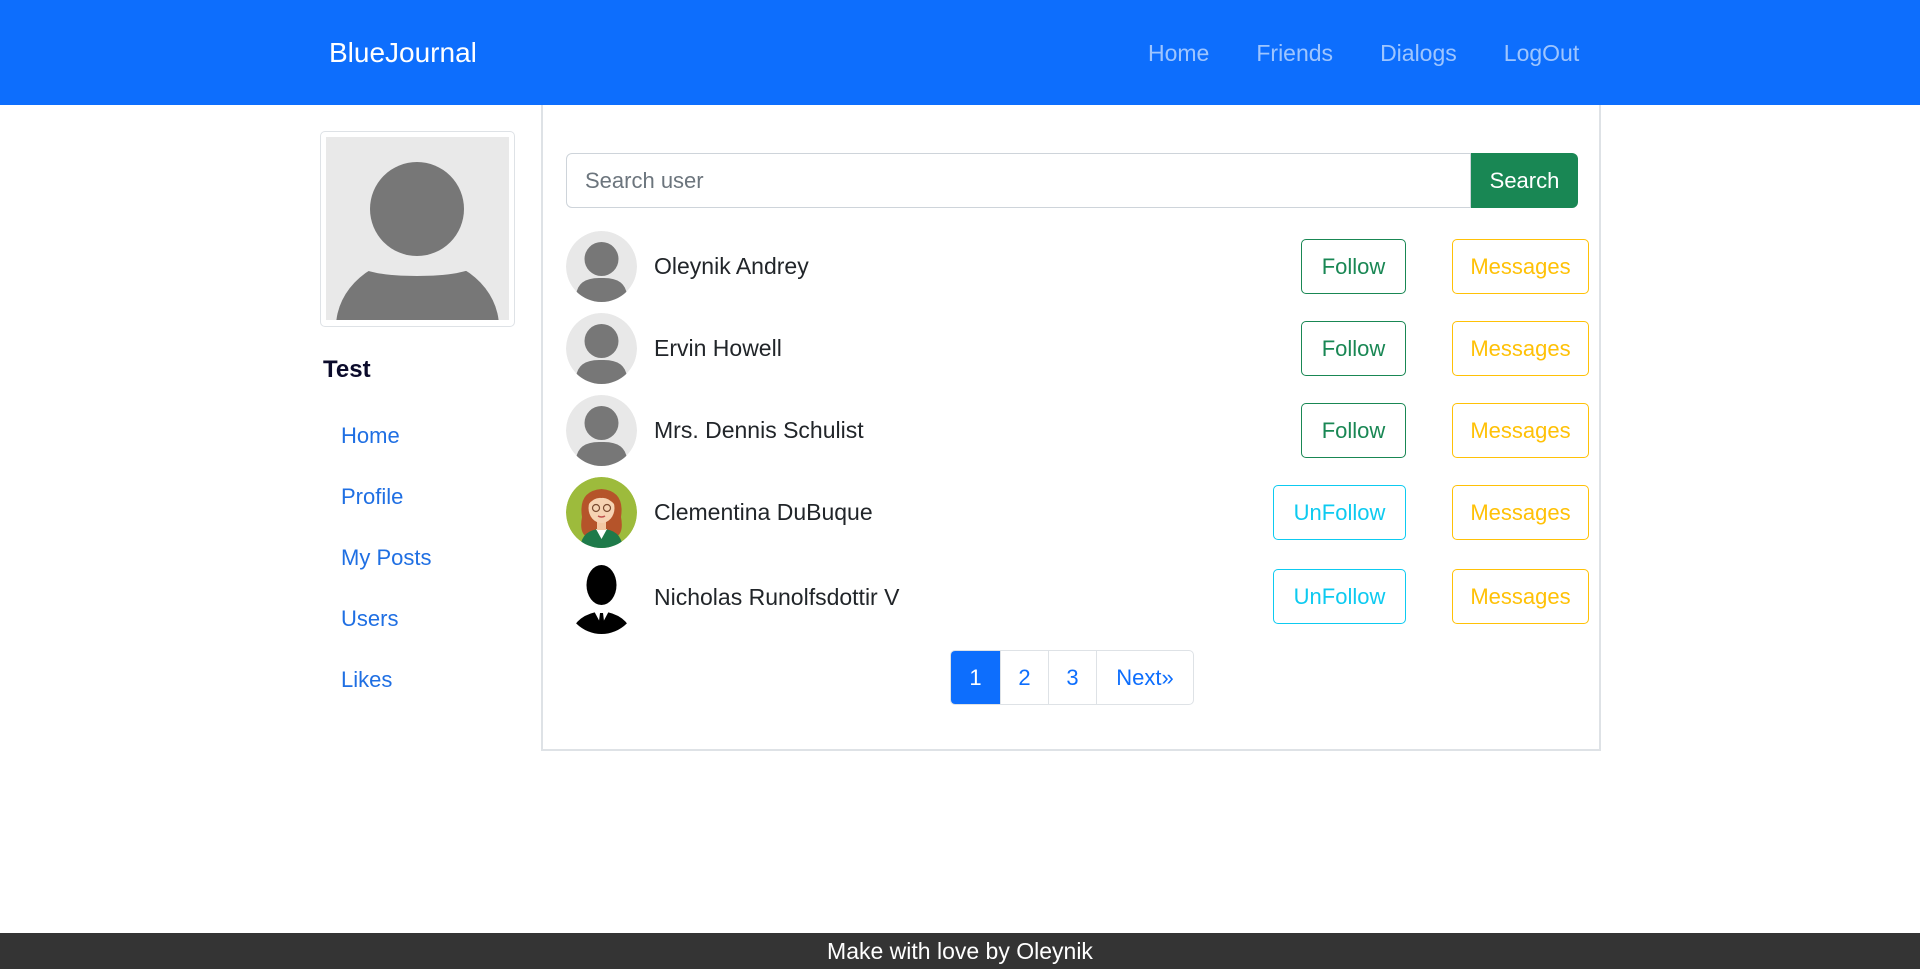 This screenshot has height=969, width=1920. What do you see at coordinates (1077, 513) in the screenshot?
I see `user-list-item: Clementina DuBuque UnFollow Messages` at bounding box center [1077, 513].